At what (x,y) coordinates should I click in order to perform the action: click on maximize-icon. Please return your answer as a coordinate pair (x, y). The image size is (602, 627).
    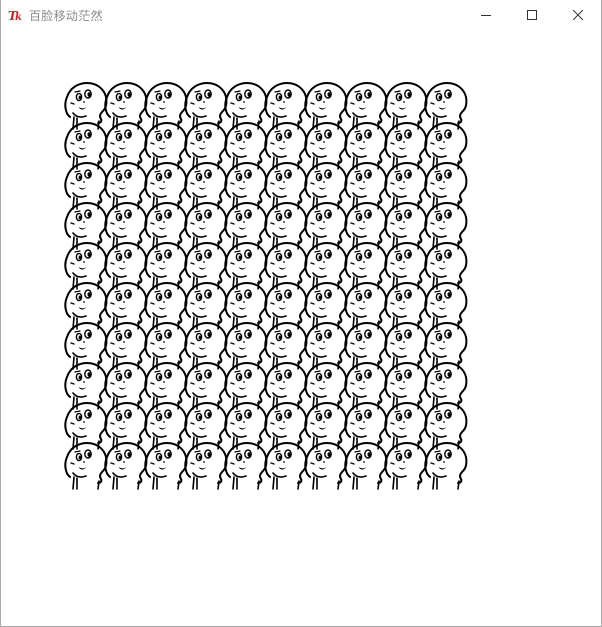
    Looking at the image, I should click on (532, 15).